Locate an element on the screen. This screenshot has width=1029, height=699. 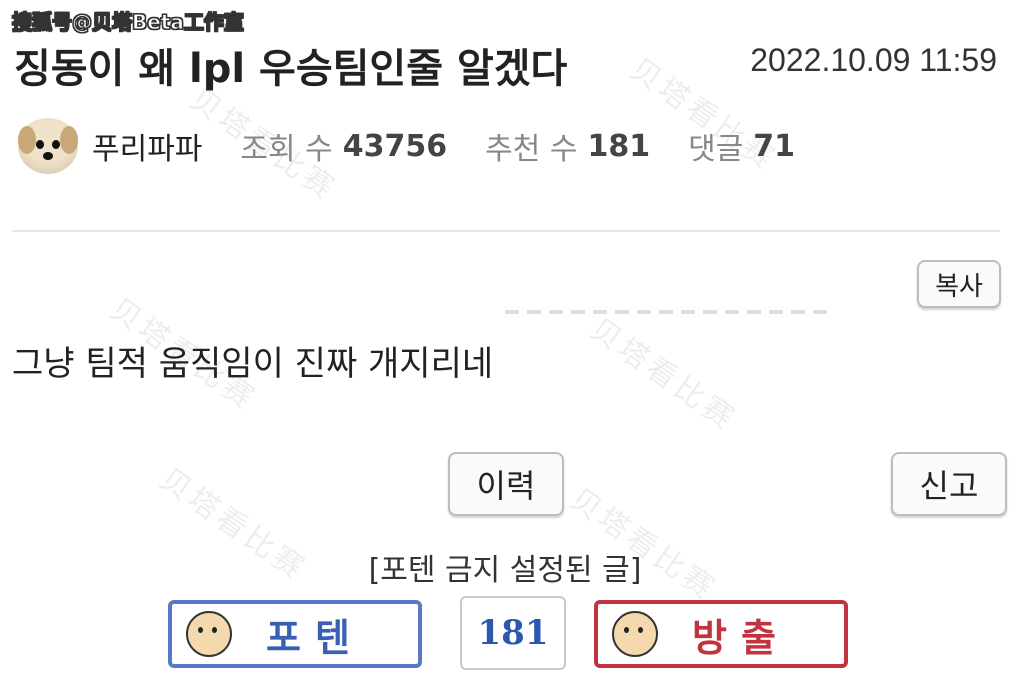
post-body: 그냥 팀적 움직임이 진짜 개지리네 is located at coordinates (253, 364).